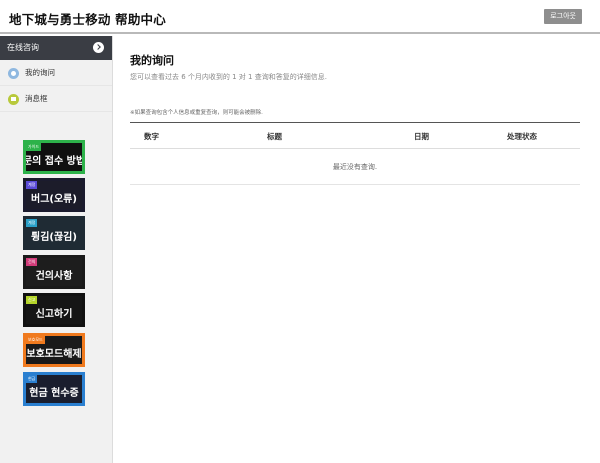  I want to click on banner-label: 튕김(끊김), so click(54, 237).